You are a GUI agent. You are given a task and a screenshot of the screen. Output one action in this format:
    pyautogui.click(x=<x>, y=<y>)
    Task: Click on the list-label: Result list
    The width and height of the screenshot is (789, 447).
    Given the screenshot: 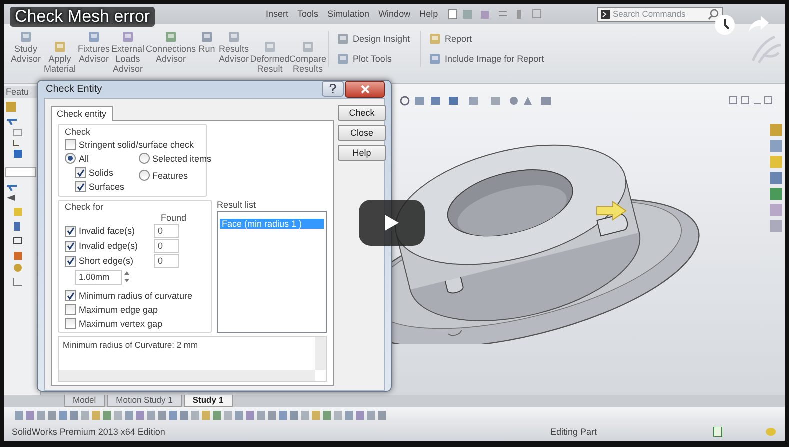 What is the action you would take?
    pyautogui.click(x=237, y=205)
    